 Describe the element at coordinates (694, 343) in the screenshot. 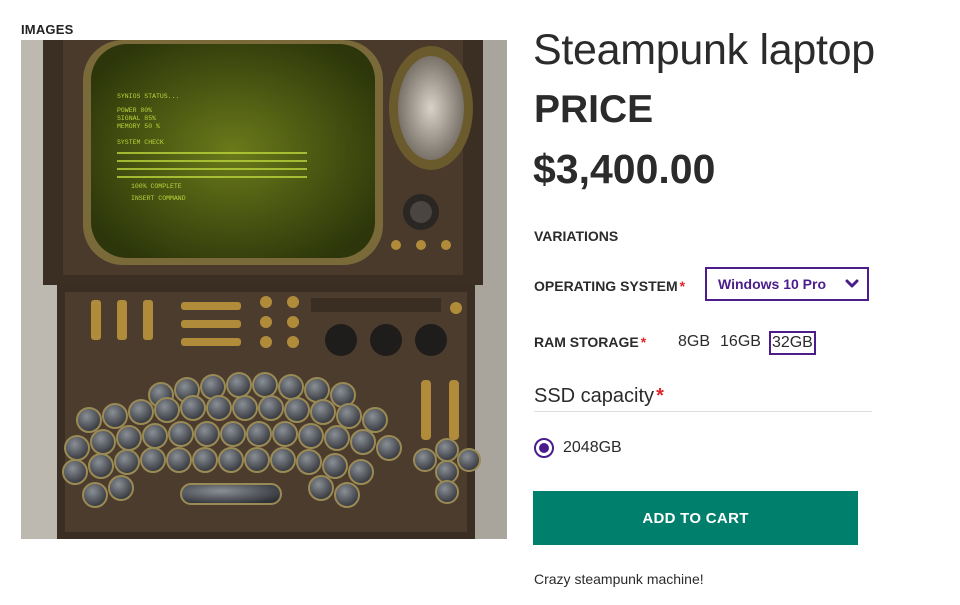

I see `ram-option-8gb: 8GB` at that location.